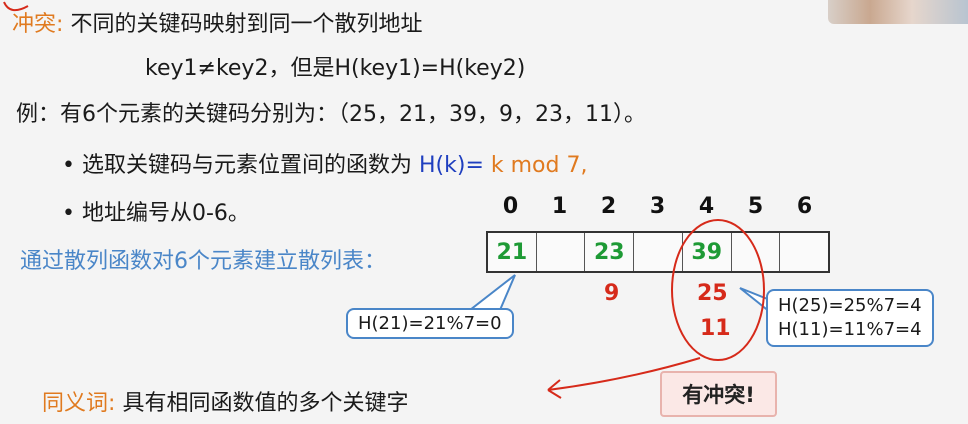 Image resolution: width=968 pixels, height=424 pixels. I want to click on synonym-text: 具有相同函数值的多个关键字, so click(265, 403).